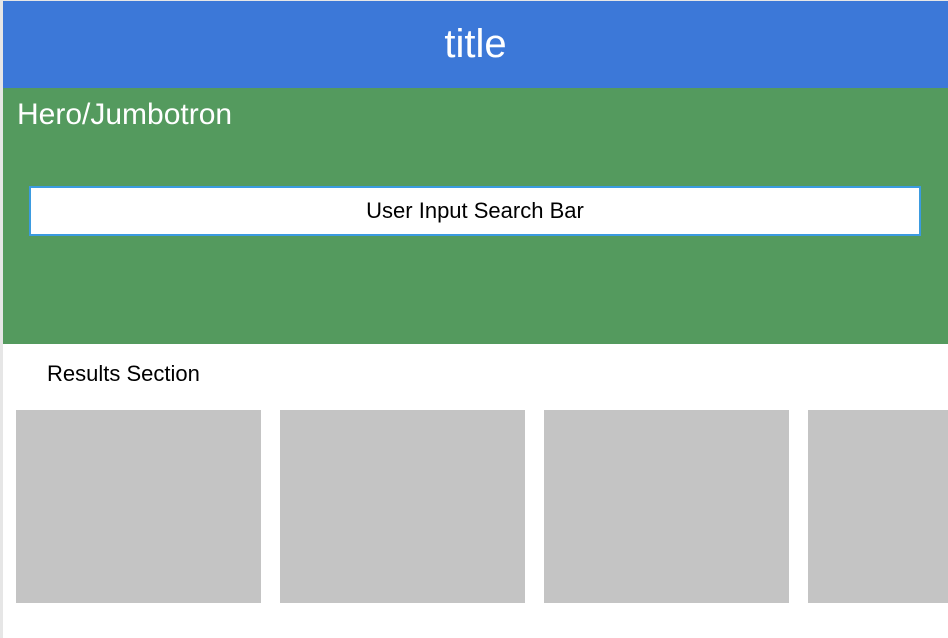 Image resolution: width=948 pixels, height=638 pixels. I want to click on hero-label: Hero/Jumbotron, so click(125, 114).